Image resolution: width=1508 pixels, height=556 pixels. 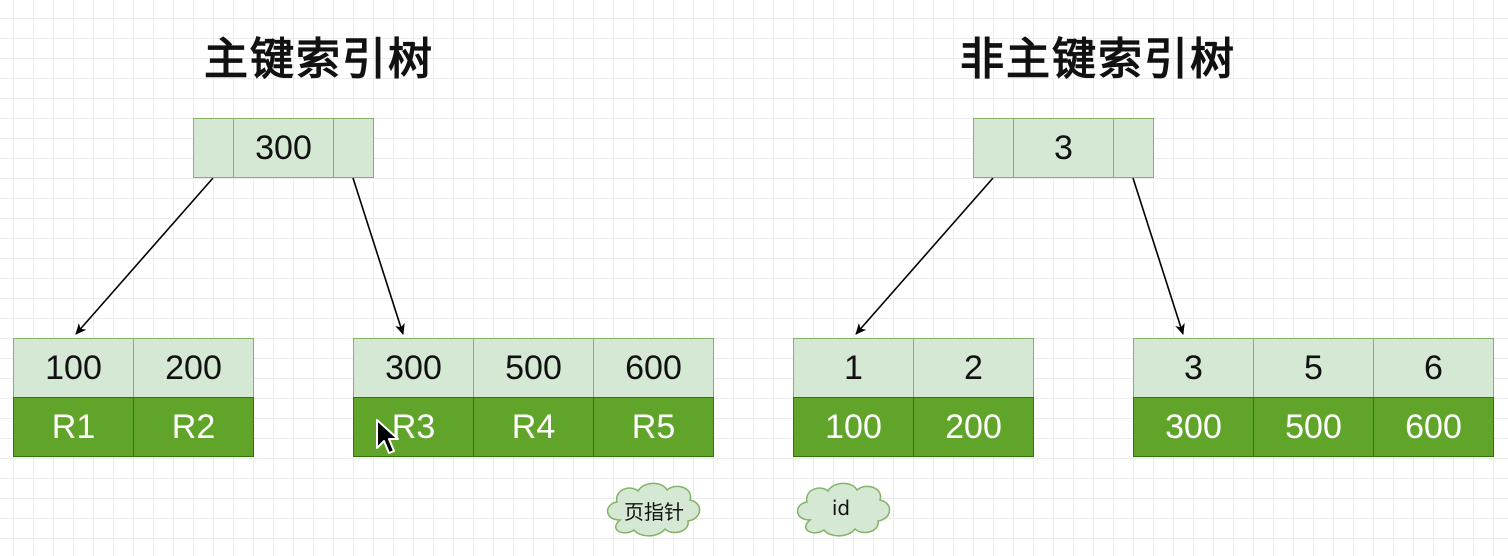 I want to click on leaf-key: 2, so click(x=973, y=368).